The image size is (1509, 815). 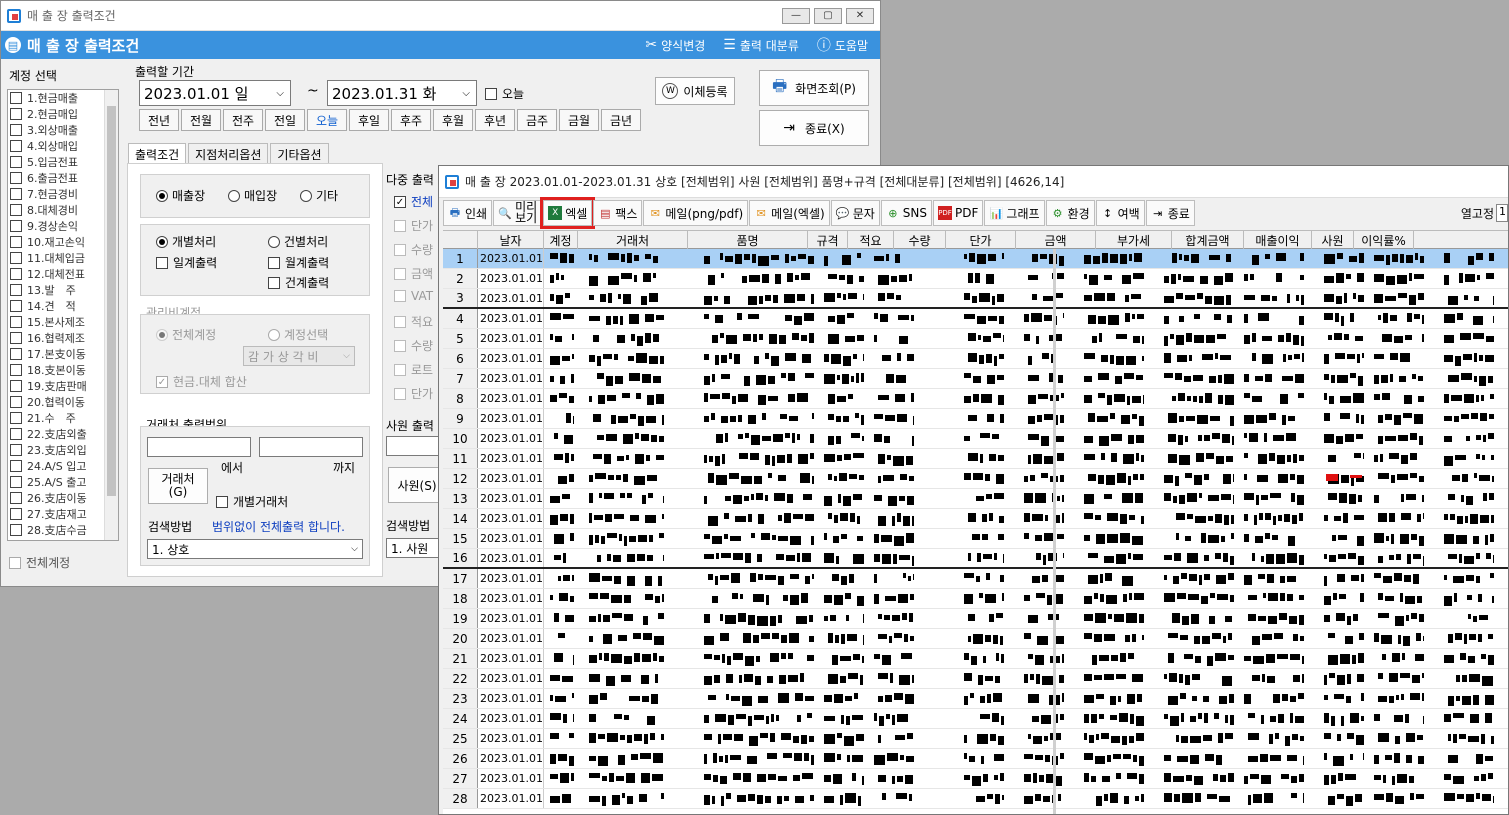 What do you see at coordinates (975, 799) in the screenshot?
I see `table-row: 28 2023.01.01` at bounding box center [975, 799].